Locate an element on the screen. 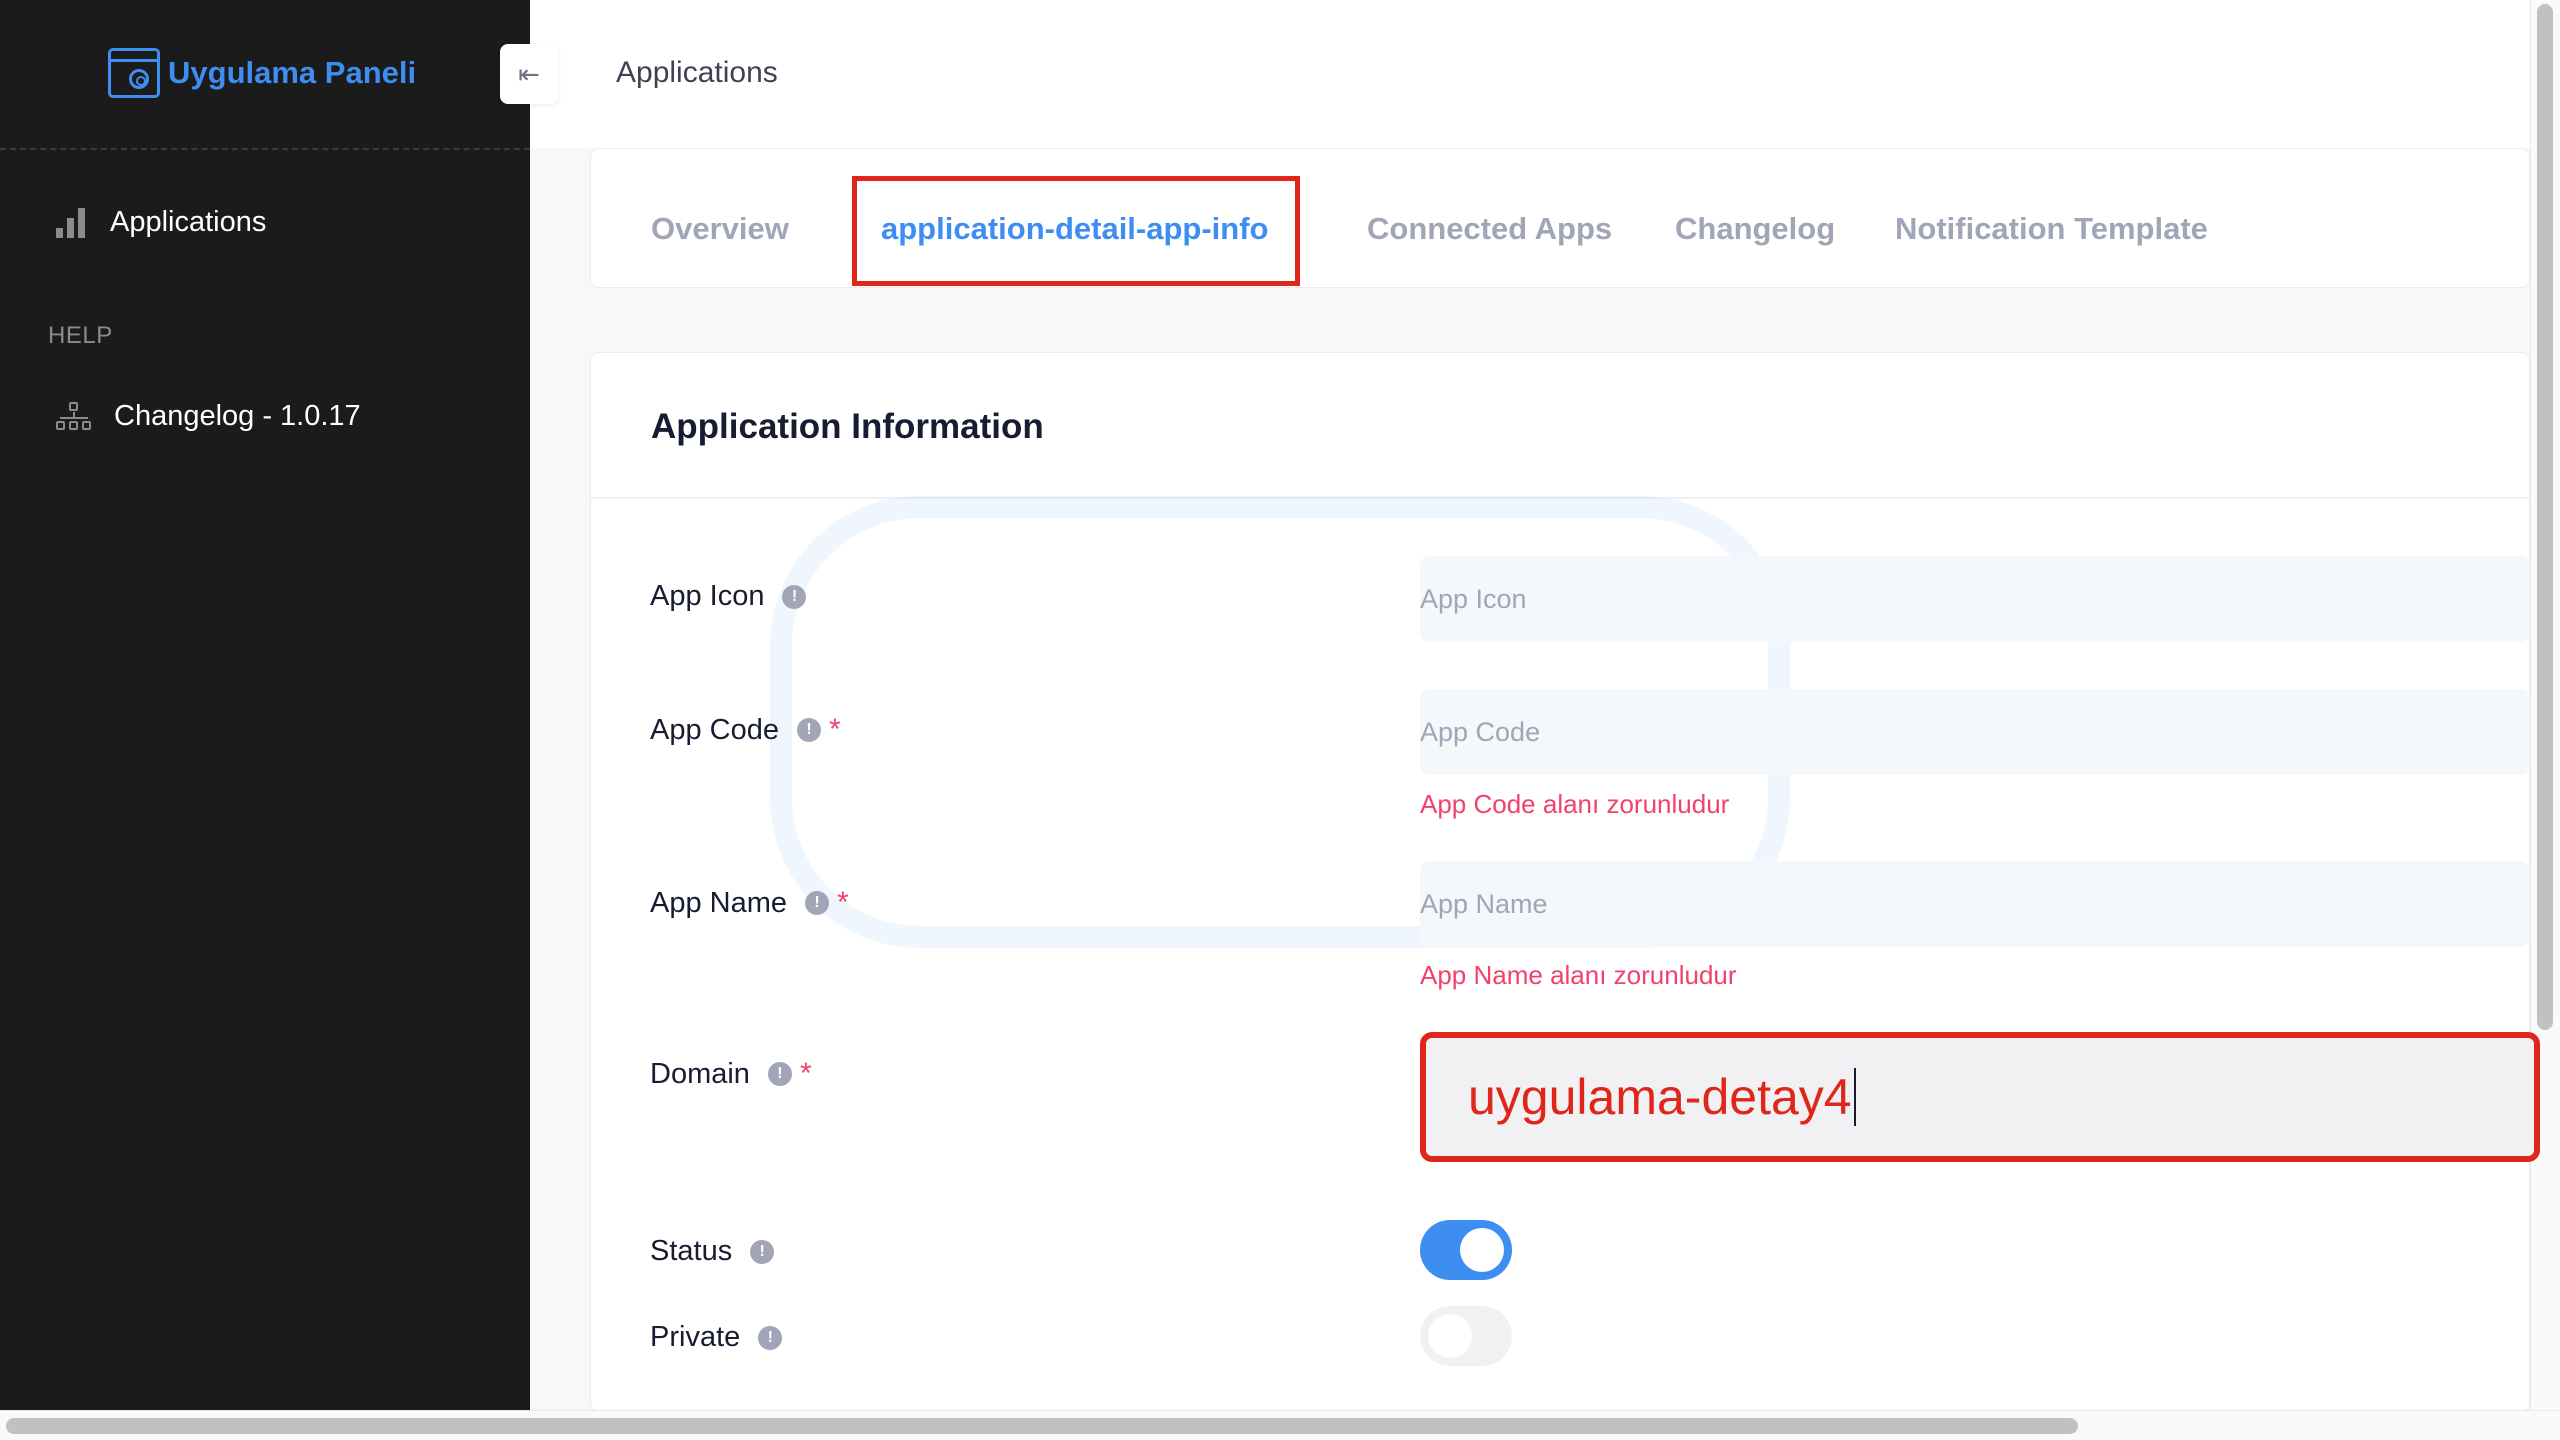  app-code-error: App Code alanı zorunludur is located at coordinates (1575, 804).